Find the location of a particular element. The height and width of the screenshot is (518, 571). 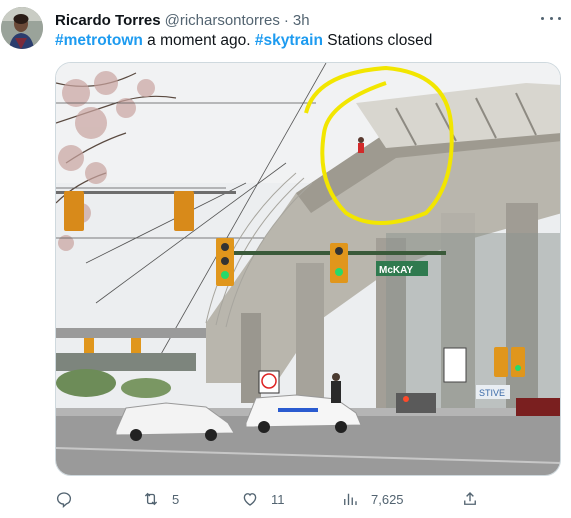

hashtag-skytrain: #skytrain is located at coordinates (289, 40).